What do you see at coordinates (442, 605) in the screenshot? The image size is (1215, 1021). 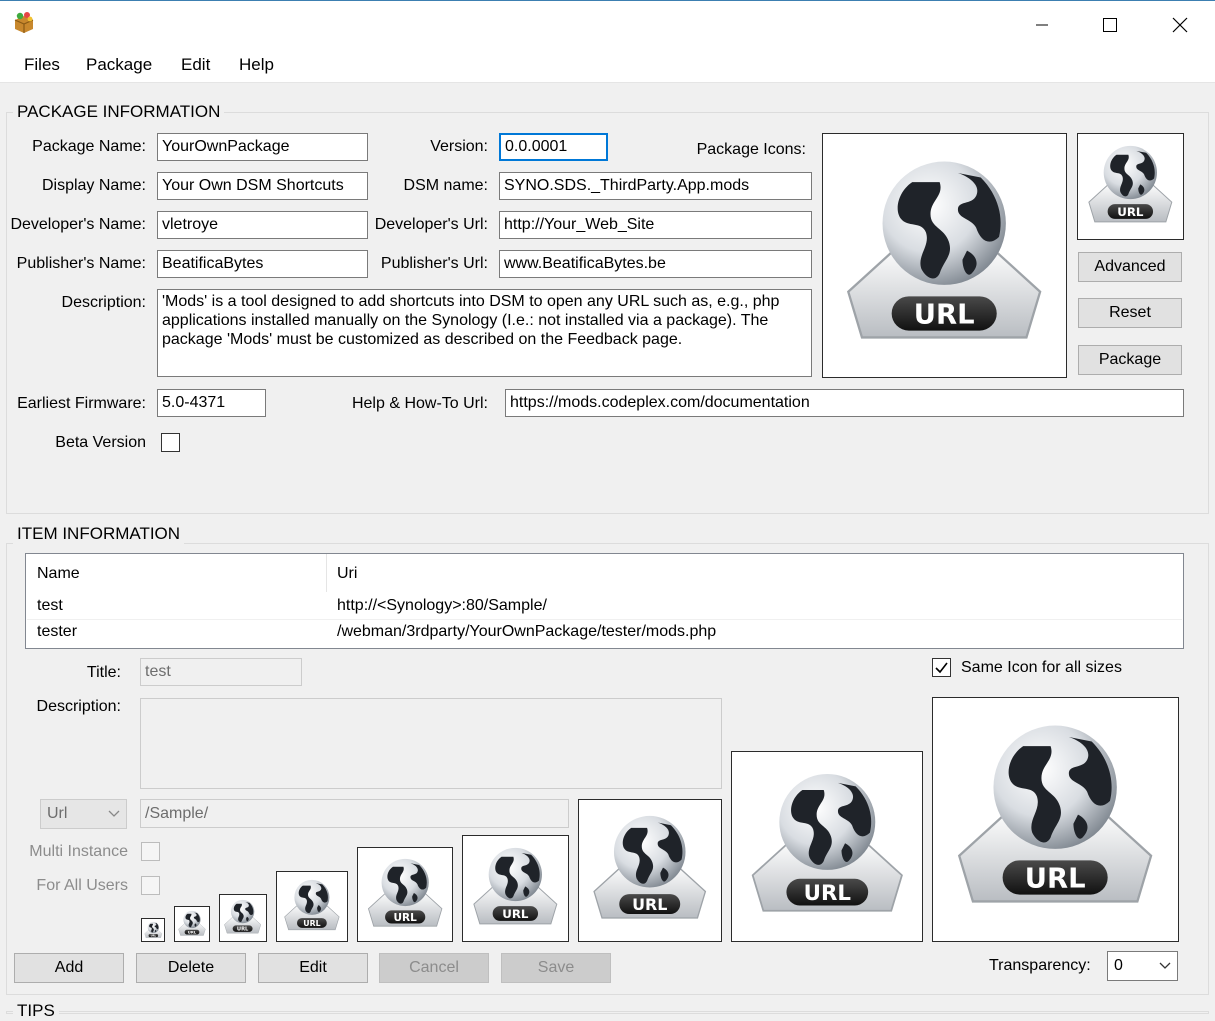 I see `row-uri: http://<Synology>:80/Sample/` at bounding box center [442, 605].